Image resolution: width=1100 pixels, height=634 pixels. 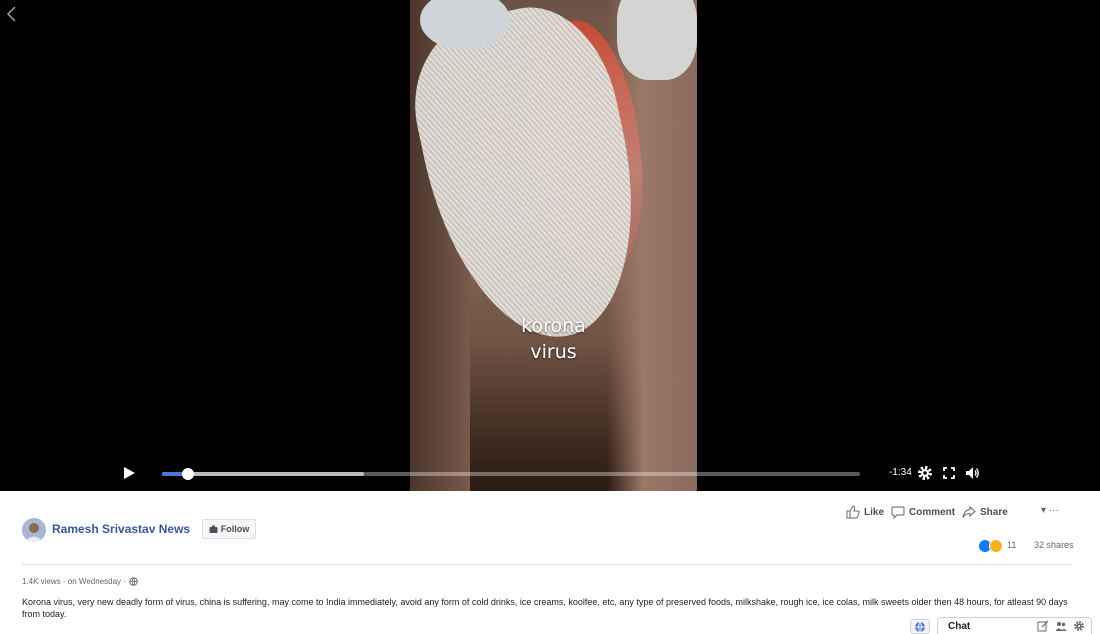 What do you see at coordinates (511, 474) in the screenshot?
I see `progress-bar` at bounding box center [511, 474].